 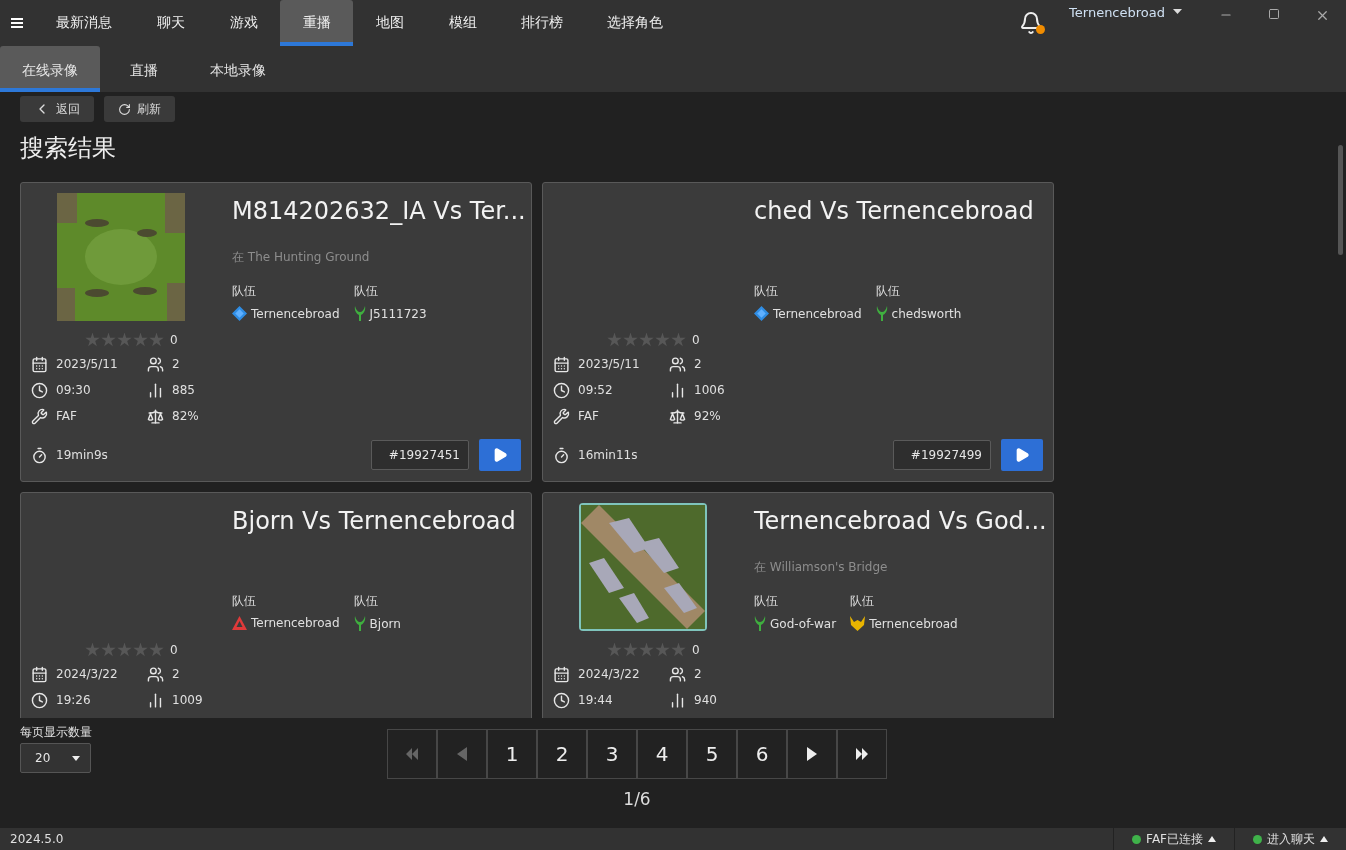 I want to click on rating-text: 1006, so click(x=709, y=390).